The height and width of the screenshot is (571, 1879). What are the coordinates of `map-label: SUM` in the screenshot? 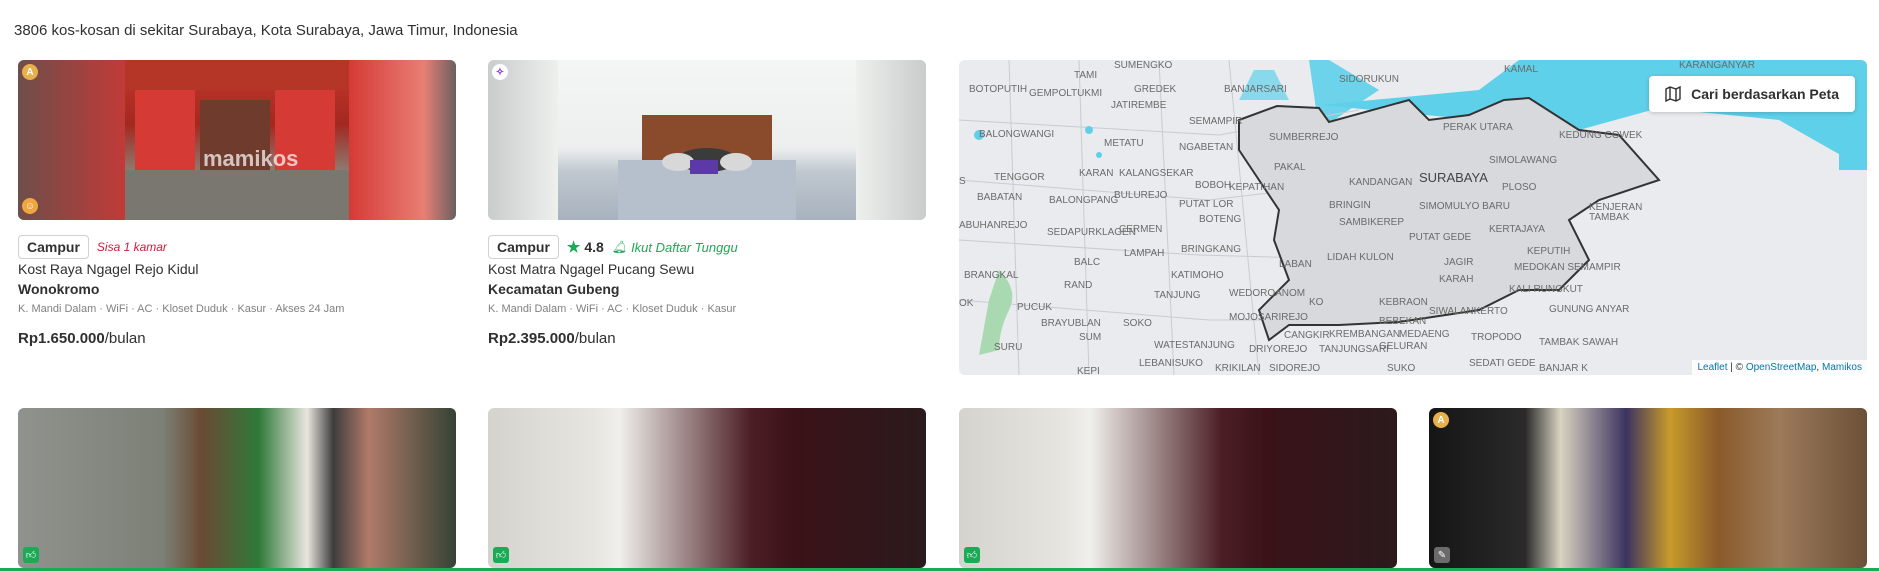 It's located at (1090, 337).